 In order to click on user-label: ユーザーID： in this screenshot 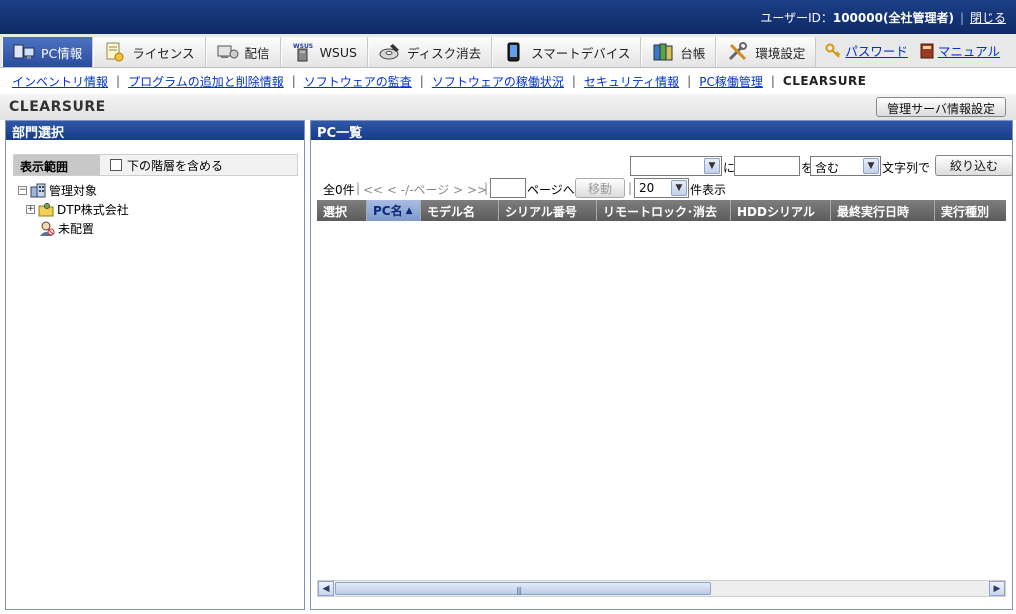, I will do `click(796, 18)`.